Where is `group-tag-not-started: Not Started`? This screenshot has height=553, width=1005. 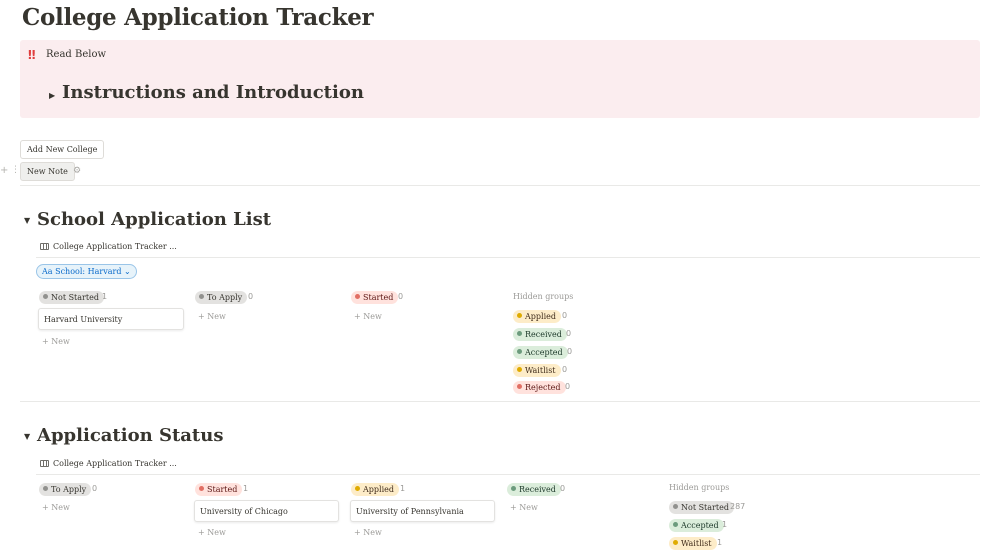 group-tag-not-started: Not Started is located at coordinates (71, 297).